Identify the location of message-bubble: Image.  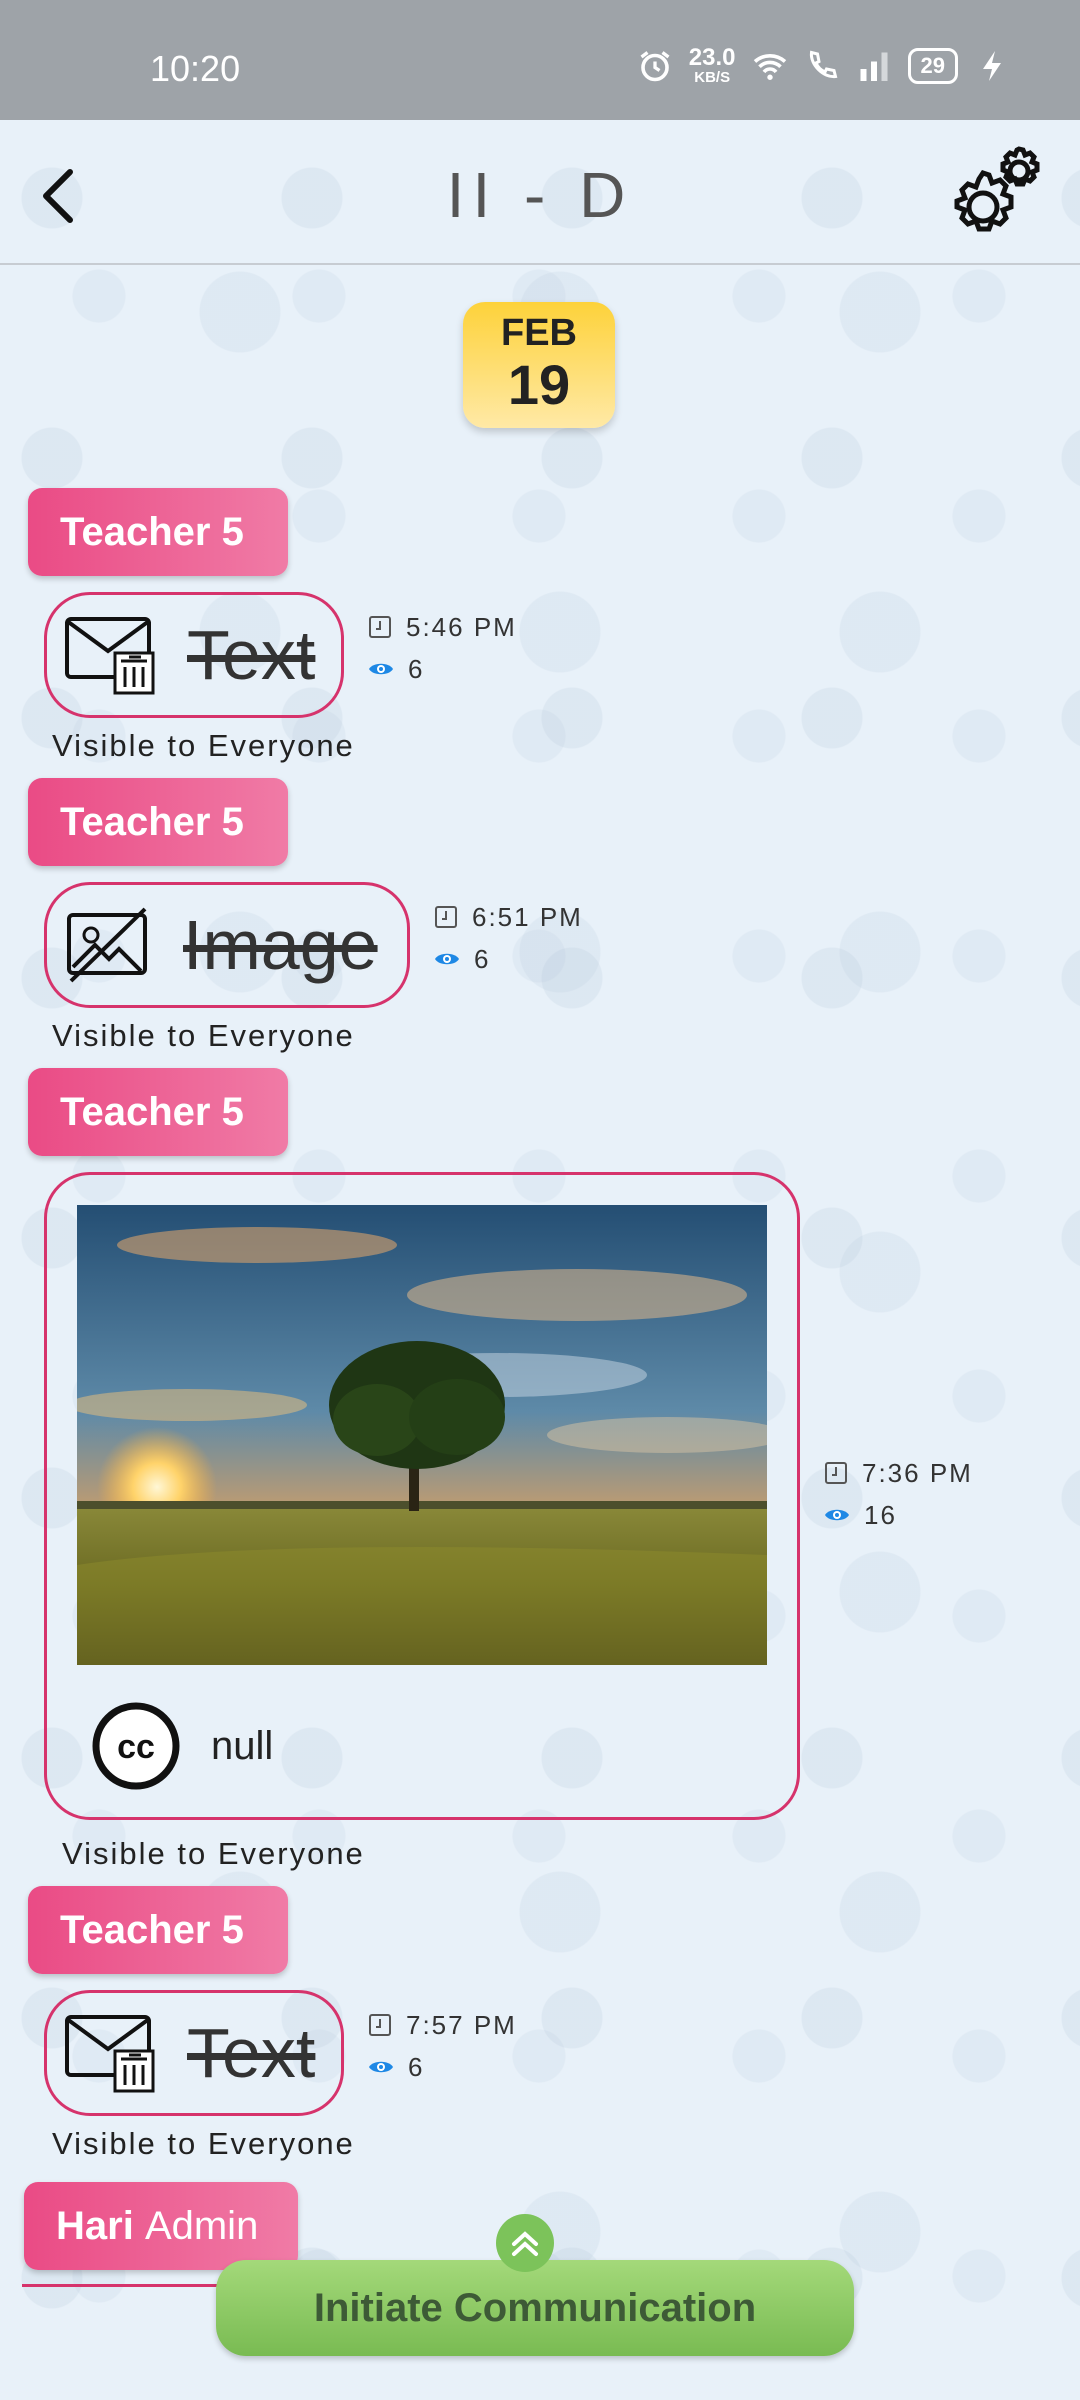
(227, 945).